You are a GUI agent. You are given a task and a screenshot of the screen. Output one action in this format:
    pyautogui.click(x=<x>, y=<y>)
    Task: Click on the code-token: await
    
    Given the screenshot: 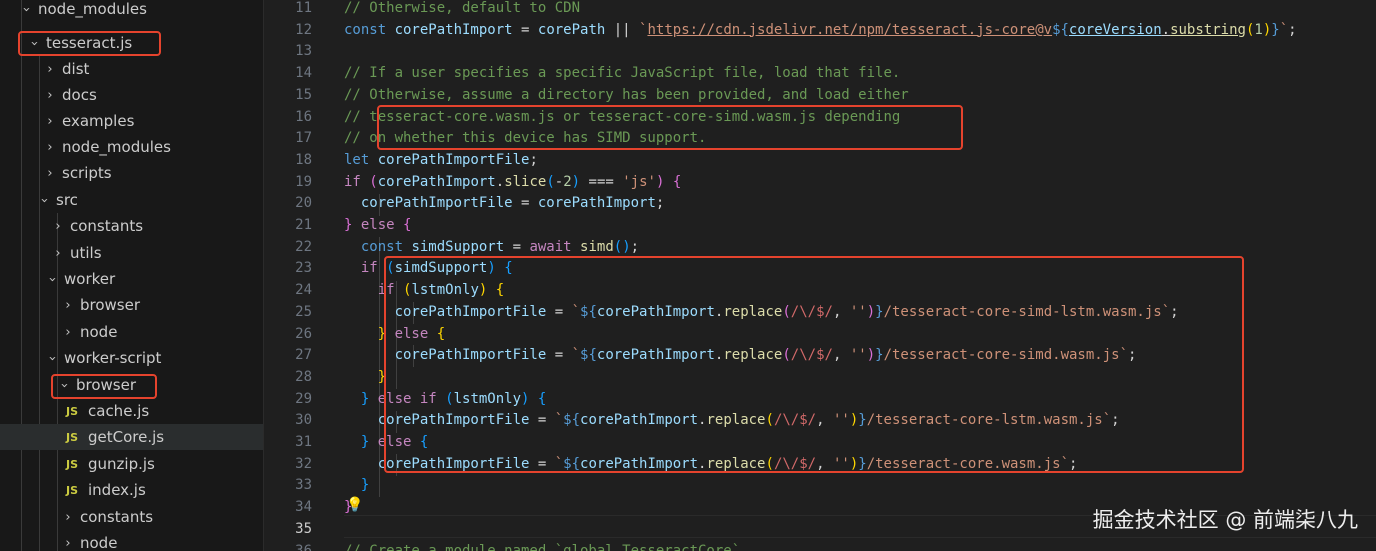 What is the action you would take?
    pyautogui.click(x=555, y=246)
    